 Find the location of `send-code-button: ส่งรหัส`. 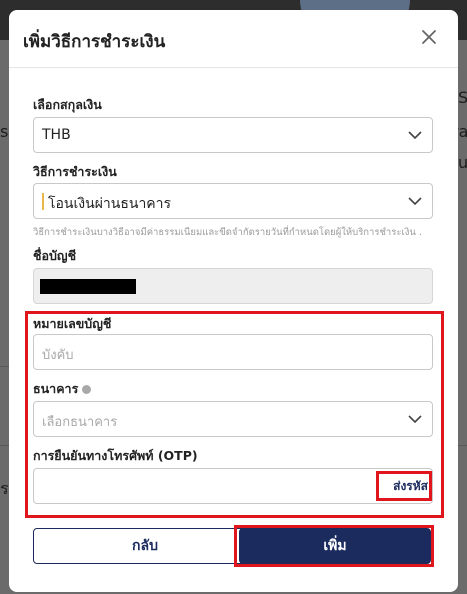

send-code-button: ส่งรหัส is located at coordinates (410, 486).